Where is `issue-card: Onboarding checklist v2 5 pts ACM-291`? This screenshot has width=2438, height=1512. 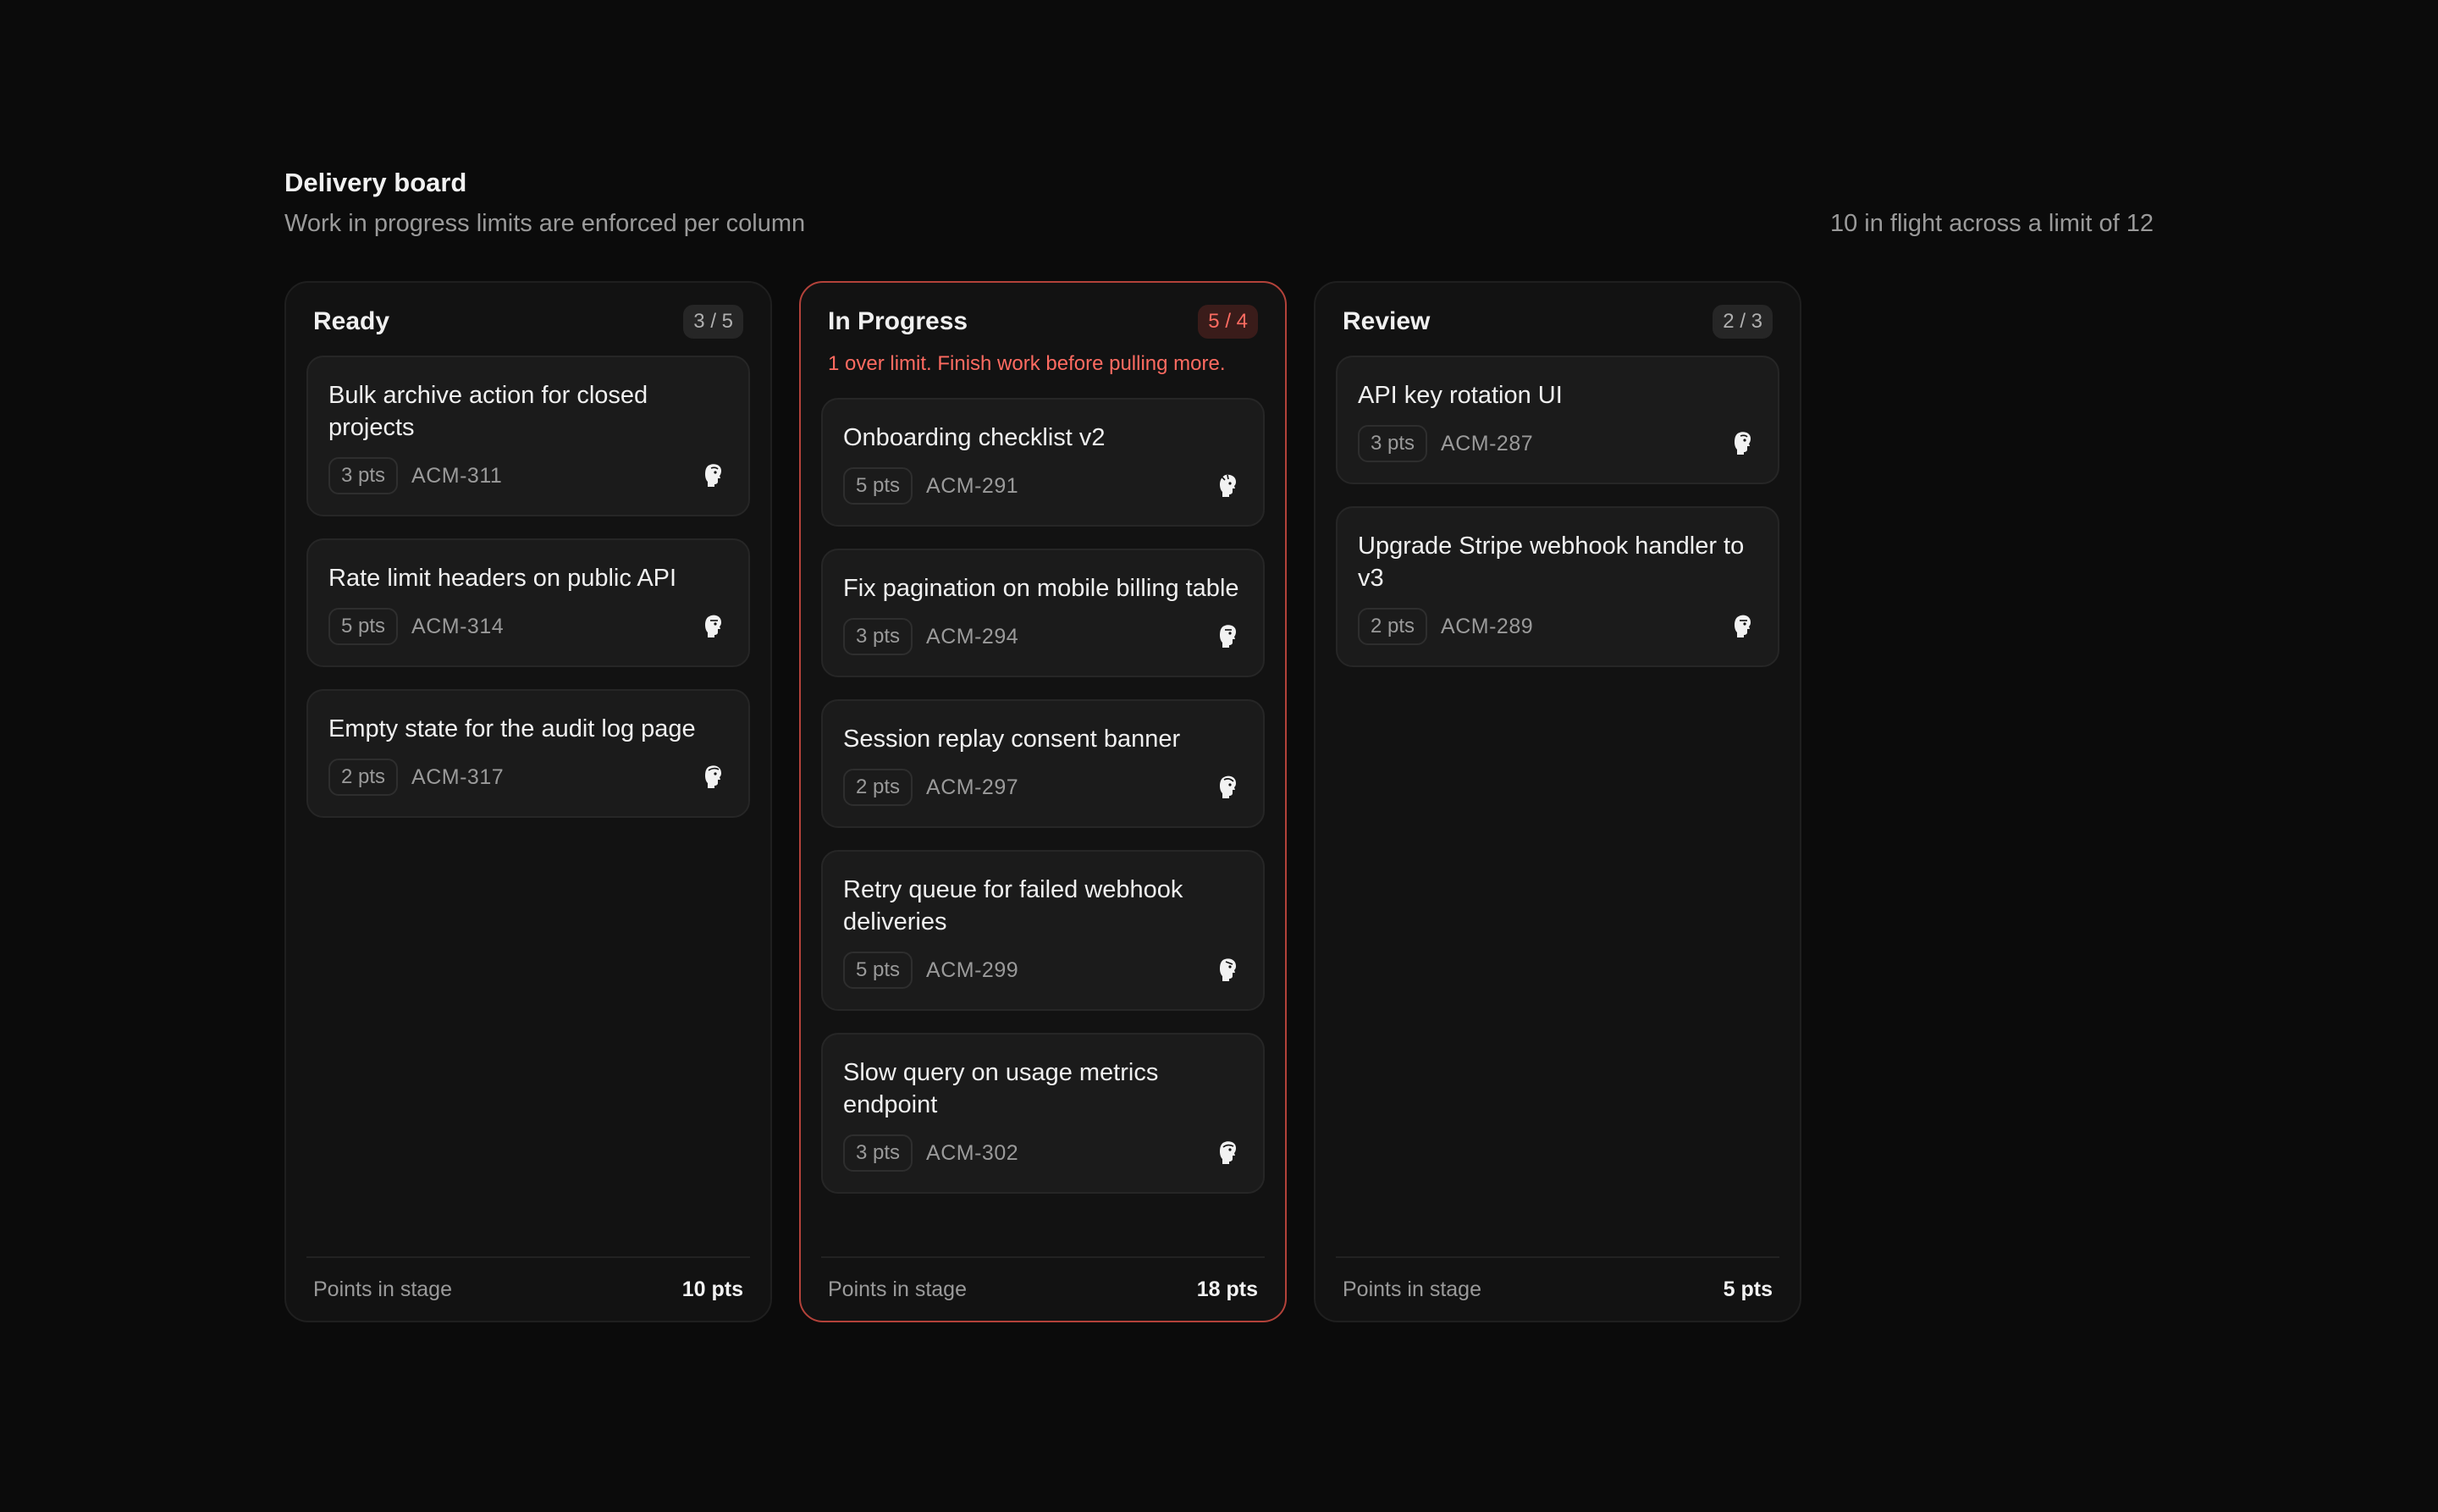
issue-card: Onboarding checklist v2 5 pts ACM-291 is located at coordinates (1043, 462).